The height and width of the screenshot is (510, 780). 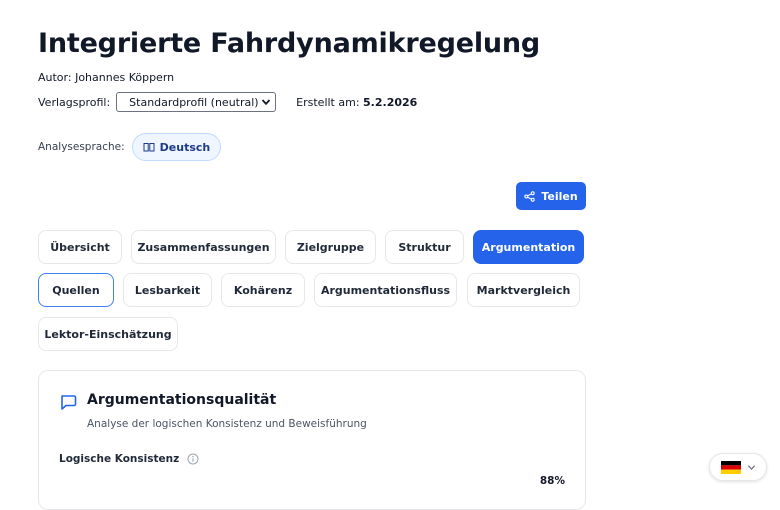 I want to click on share-button: Teilen, so click(x=551, y=196).